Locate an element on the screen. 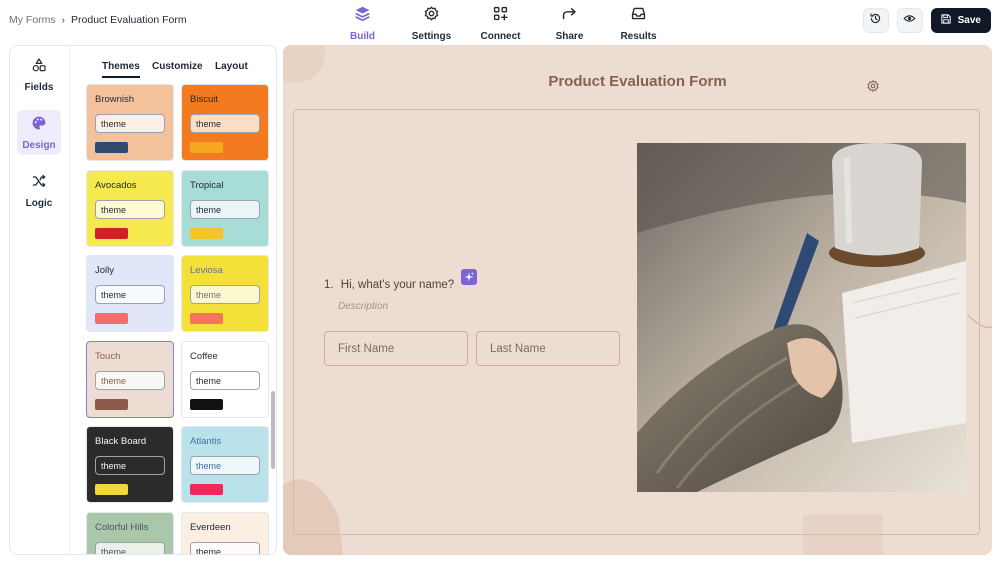 The width and height of the screenshot is (1000, 564). question-description: Description is located at coordinates (363, 306).